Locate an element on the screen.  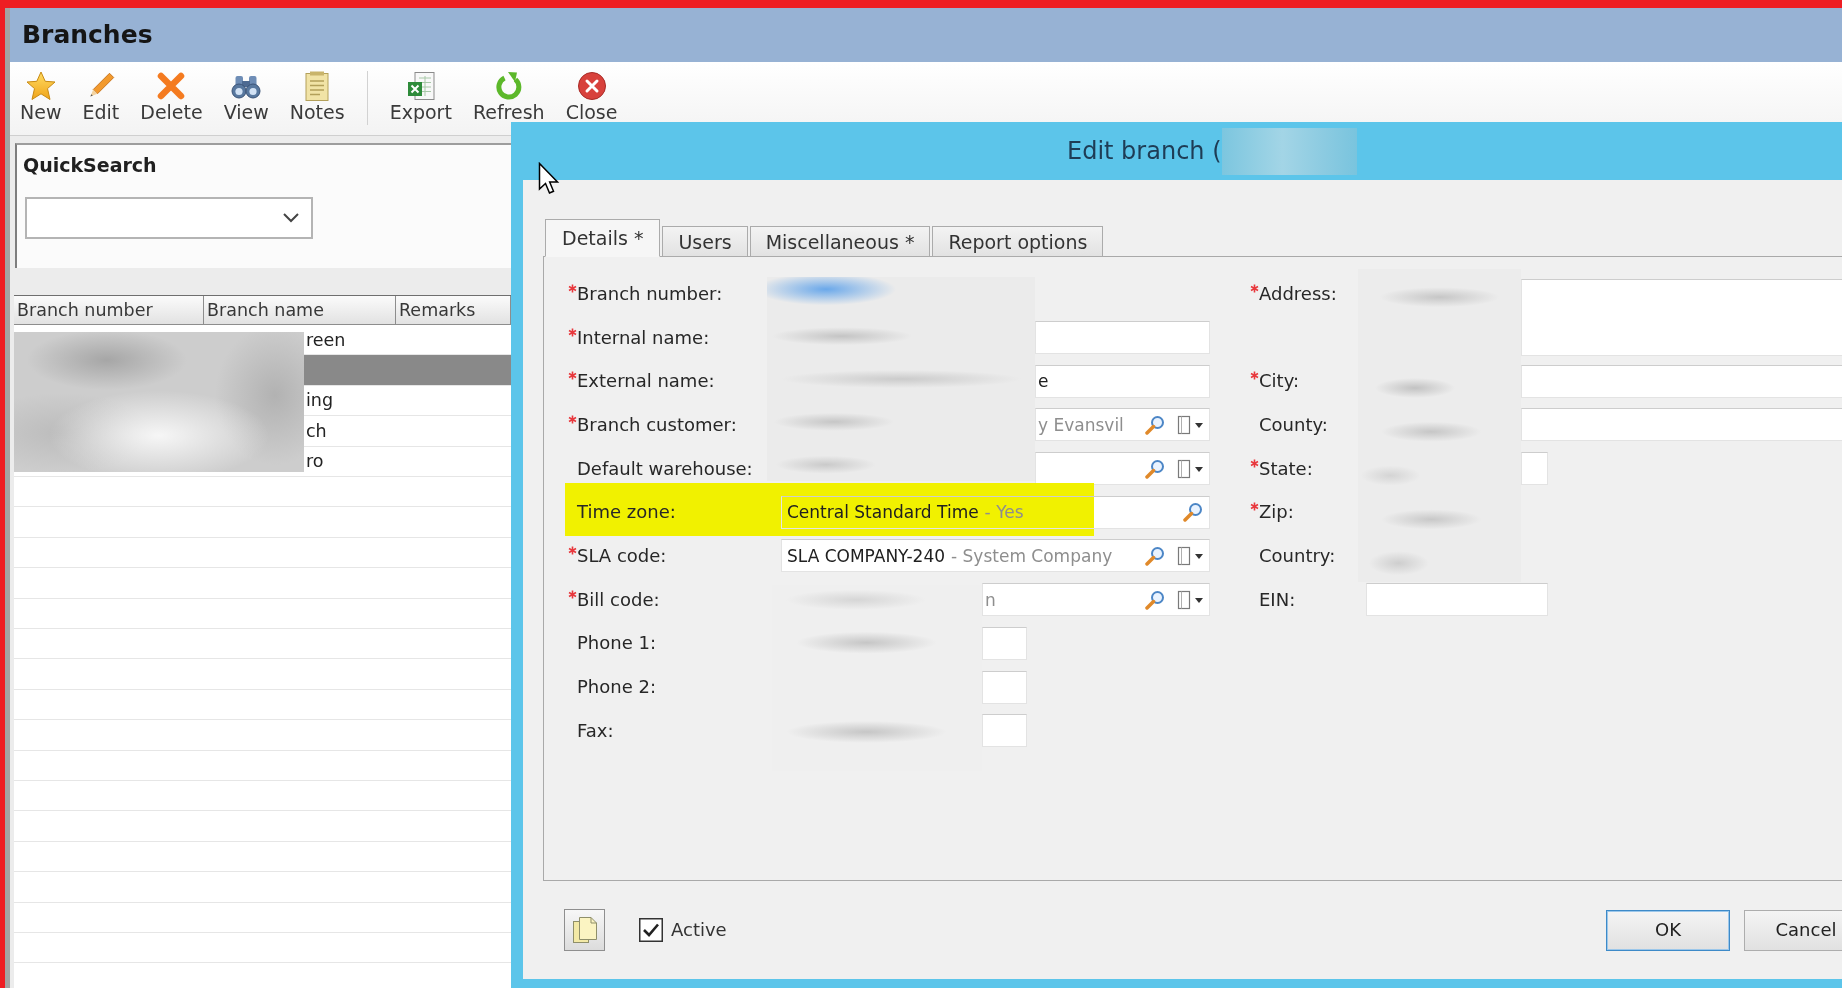
checkbox-label: Active is located at coordinates (699, 930).